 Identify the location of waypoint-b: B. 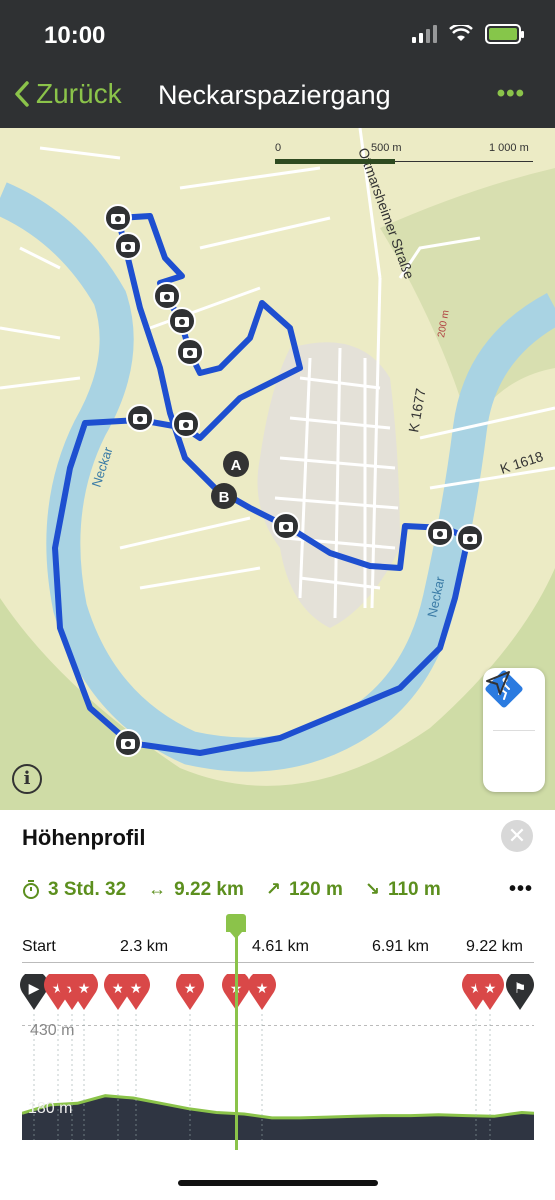
(224, 496).